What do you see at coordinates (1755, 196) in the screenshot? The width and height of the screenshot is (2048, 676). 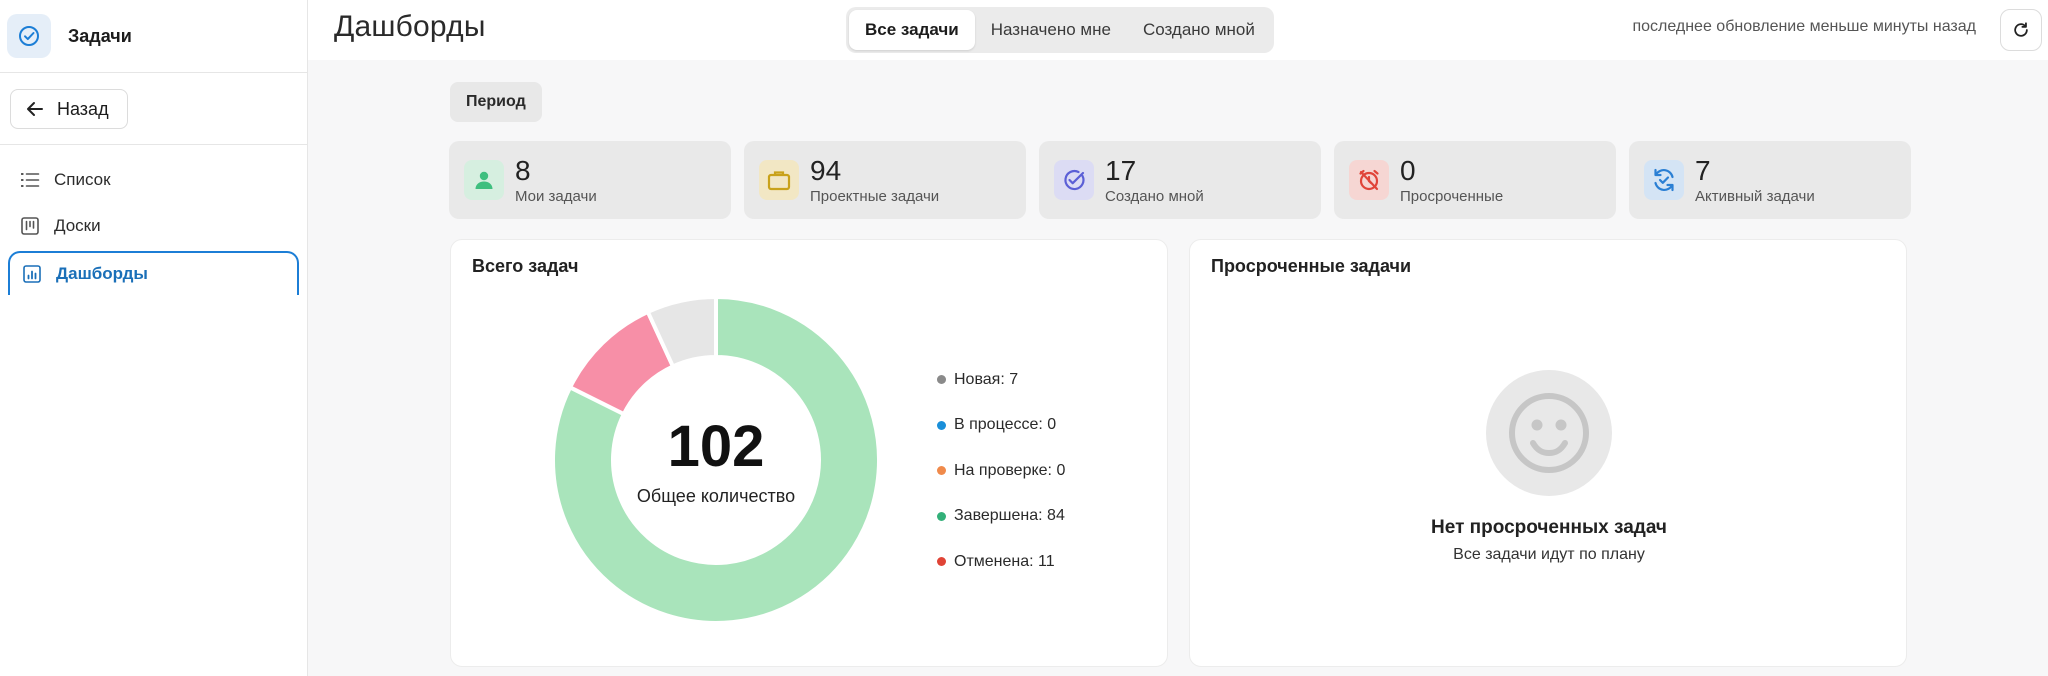 I see `stat-label: Активный задачи` at bounding box center [1755, 196].